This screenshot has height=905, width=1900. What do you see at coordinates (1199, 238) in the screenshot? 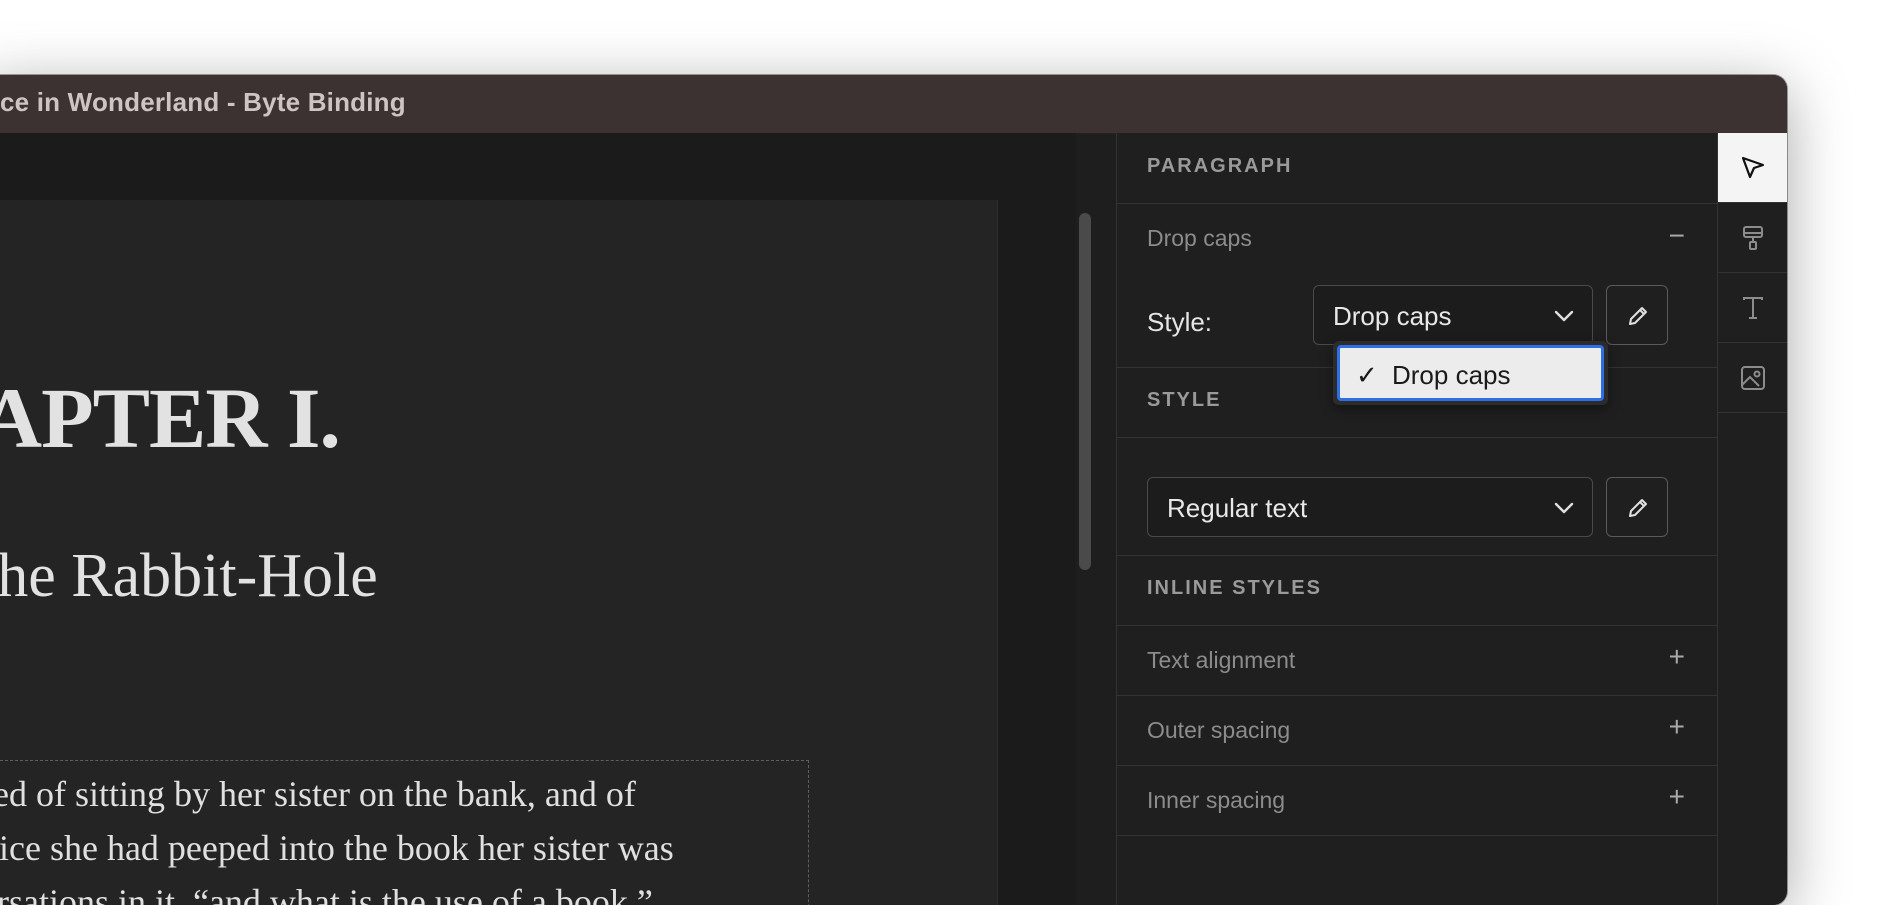
I see `drop-caps-label: Drop caps` at bounding box center [1199, 238].